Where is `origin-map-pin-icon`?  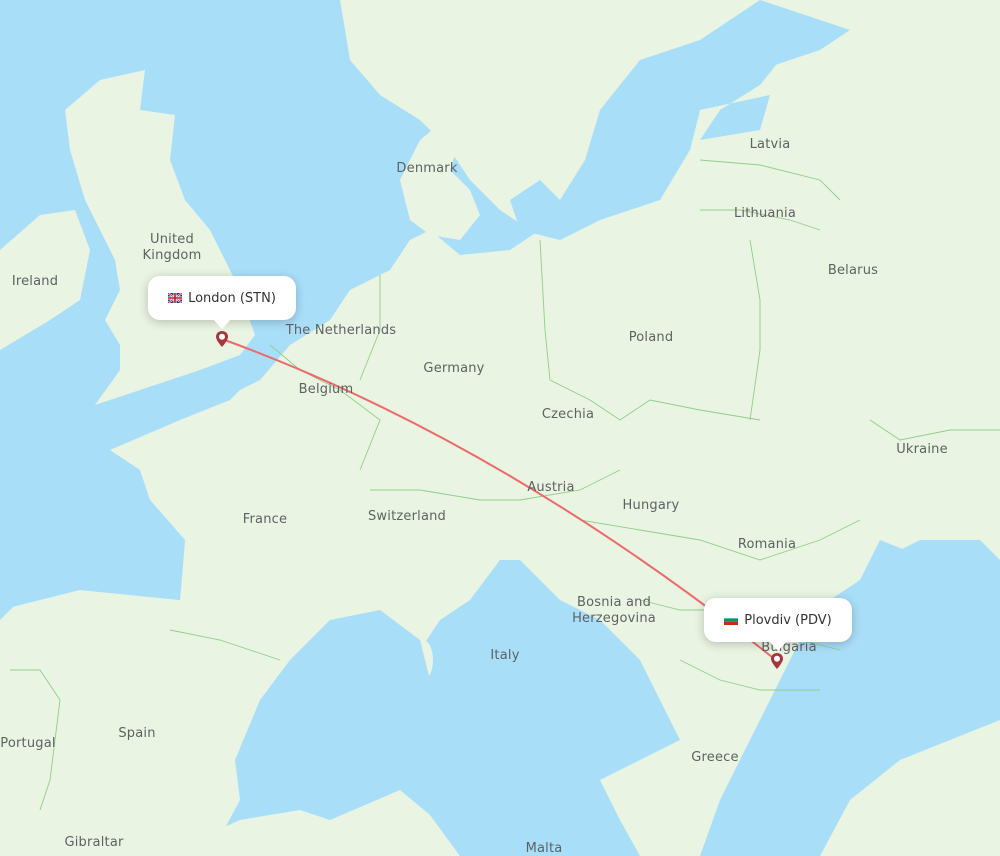
origin-map-pin-icon is located at coordinates (222, 339).